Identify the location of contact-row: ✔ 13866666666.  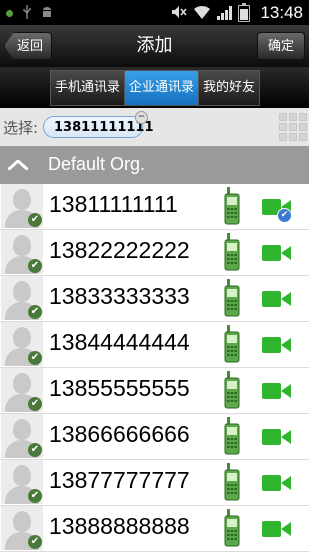
(154, 437).